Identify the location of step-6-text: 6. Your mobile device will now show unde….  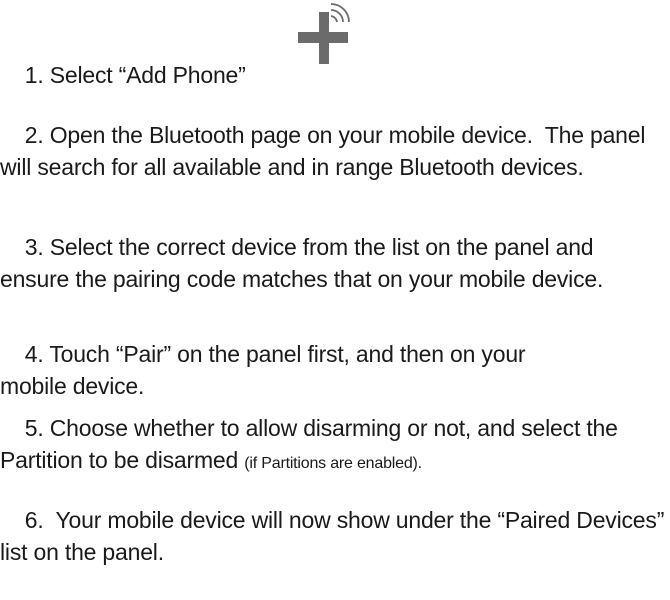
(335, 536).